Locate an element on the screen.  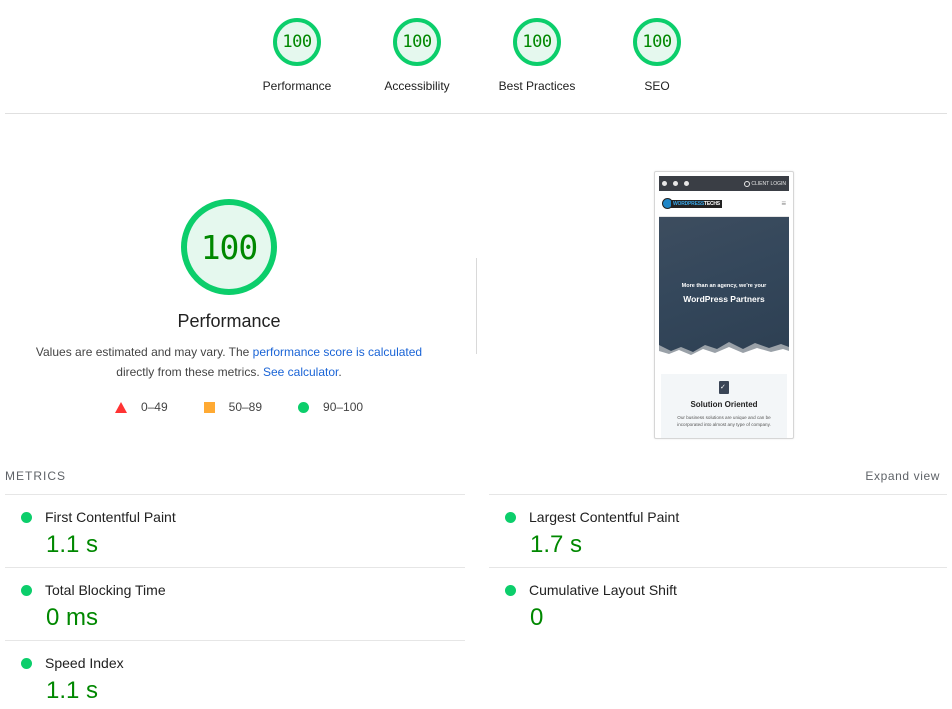
metric-total-blocking-time: Total Blocking Time 0 ms is located at coordinates (235, 603).